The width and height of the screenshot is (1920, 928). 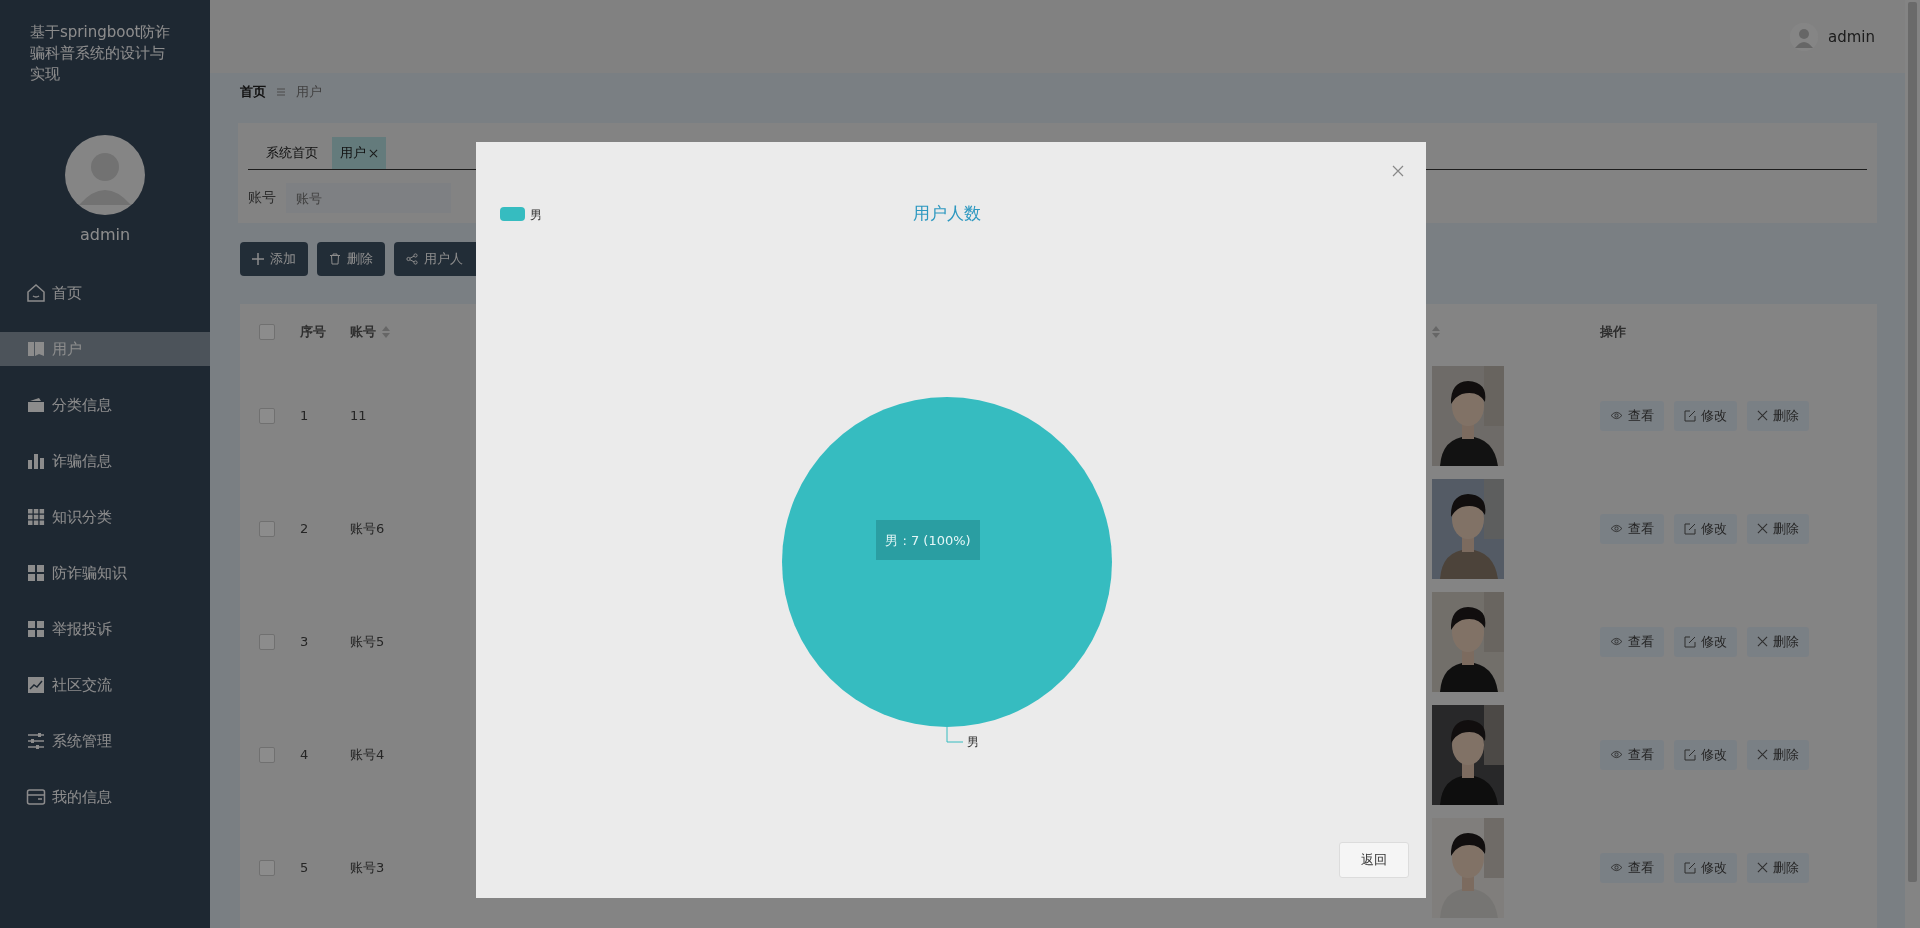 What do you see at coordinates (105, 741) in the screenshot?
I see `sidebar-item: 系统管理` at bounding box center [105, 741].